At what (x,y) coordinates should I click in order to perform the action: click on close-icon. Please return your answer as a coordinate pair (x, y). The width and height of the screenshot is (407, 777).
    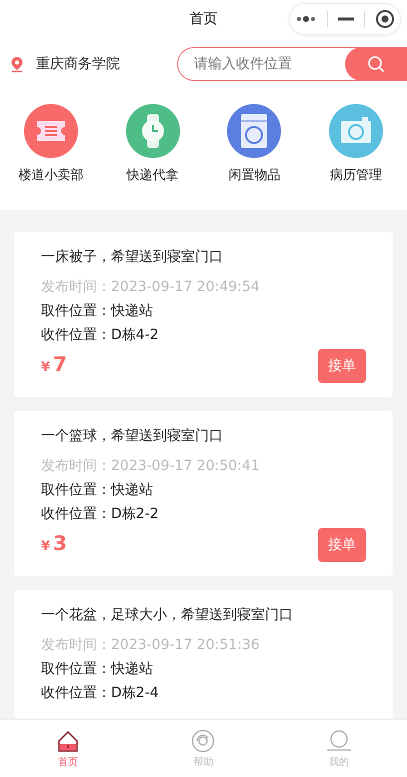
    Looking at the image, I should click on (385, 19).